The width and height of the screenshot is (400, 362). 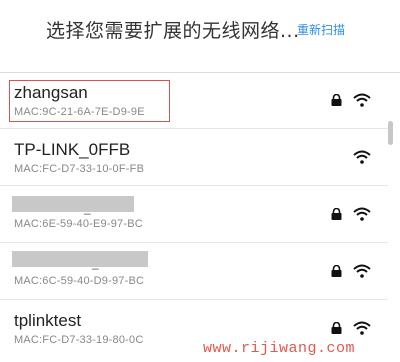 I want to click on network-mac: MAC:FC-D7-33-19-80-0C, so click(x=79, y=340).